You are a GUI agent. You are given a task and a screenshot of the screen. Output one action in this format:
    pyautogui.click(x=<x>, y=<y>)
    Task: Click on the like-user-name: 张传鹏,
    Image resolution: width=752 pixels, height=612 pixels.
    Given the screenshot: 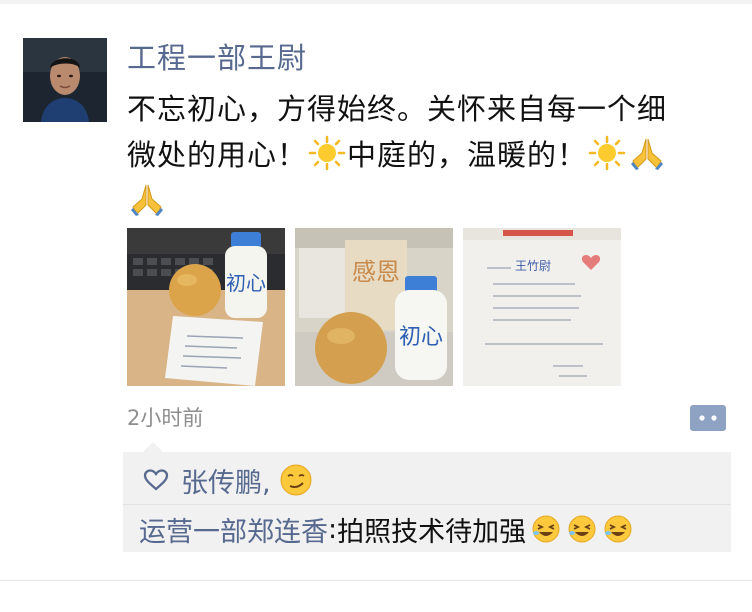 What is the action you would take?
    pyautogui.click(x=226, y=480)
    